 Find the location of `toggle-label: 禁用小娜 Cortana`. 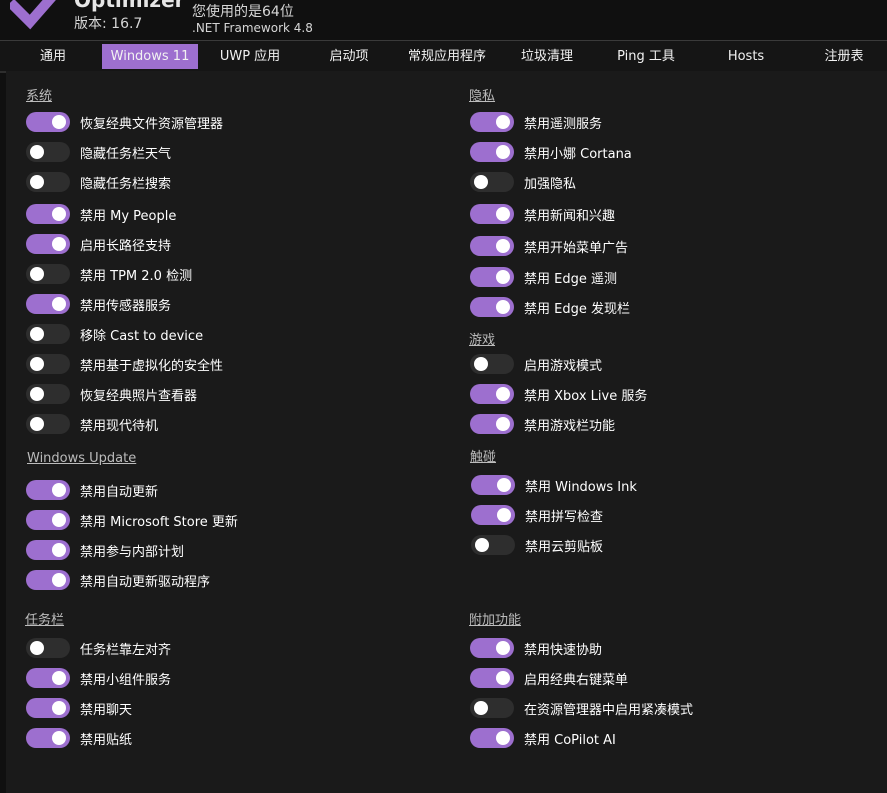

toggle-label: 禁用小娜 Cortana is located at coordinates (578, 152).